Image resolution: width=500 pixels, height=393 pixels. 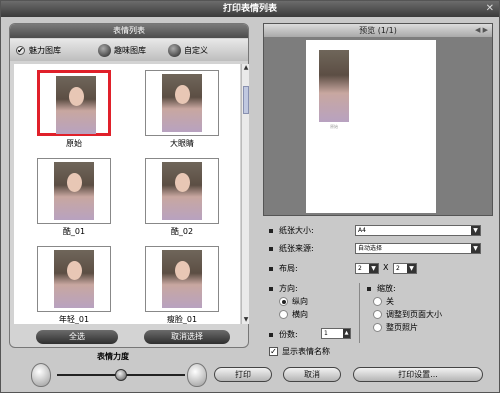 I want to click on thumbnail-caption: 酷_02, so click(x=182, y=231).